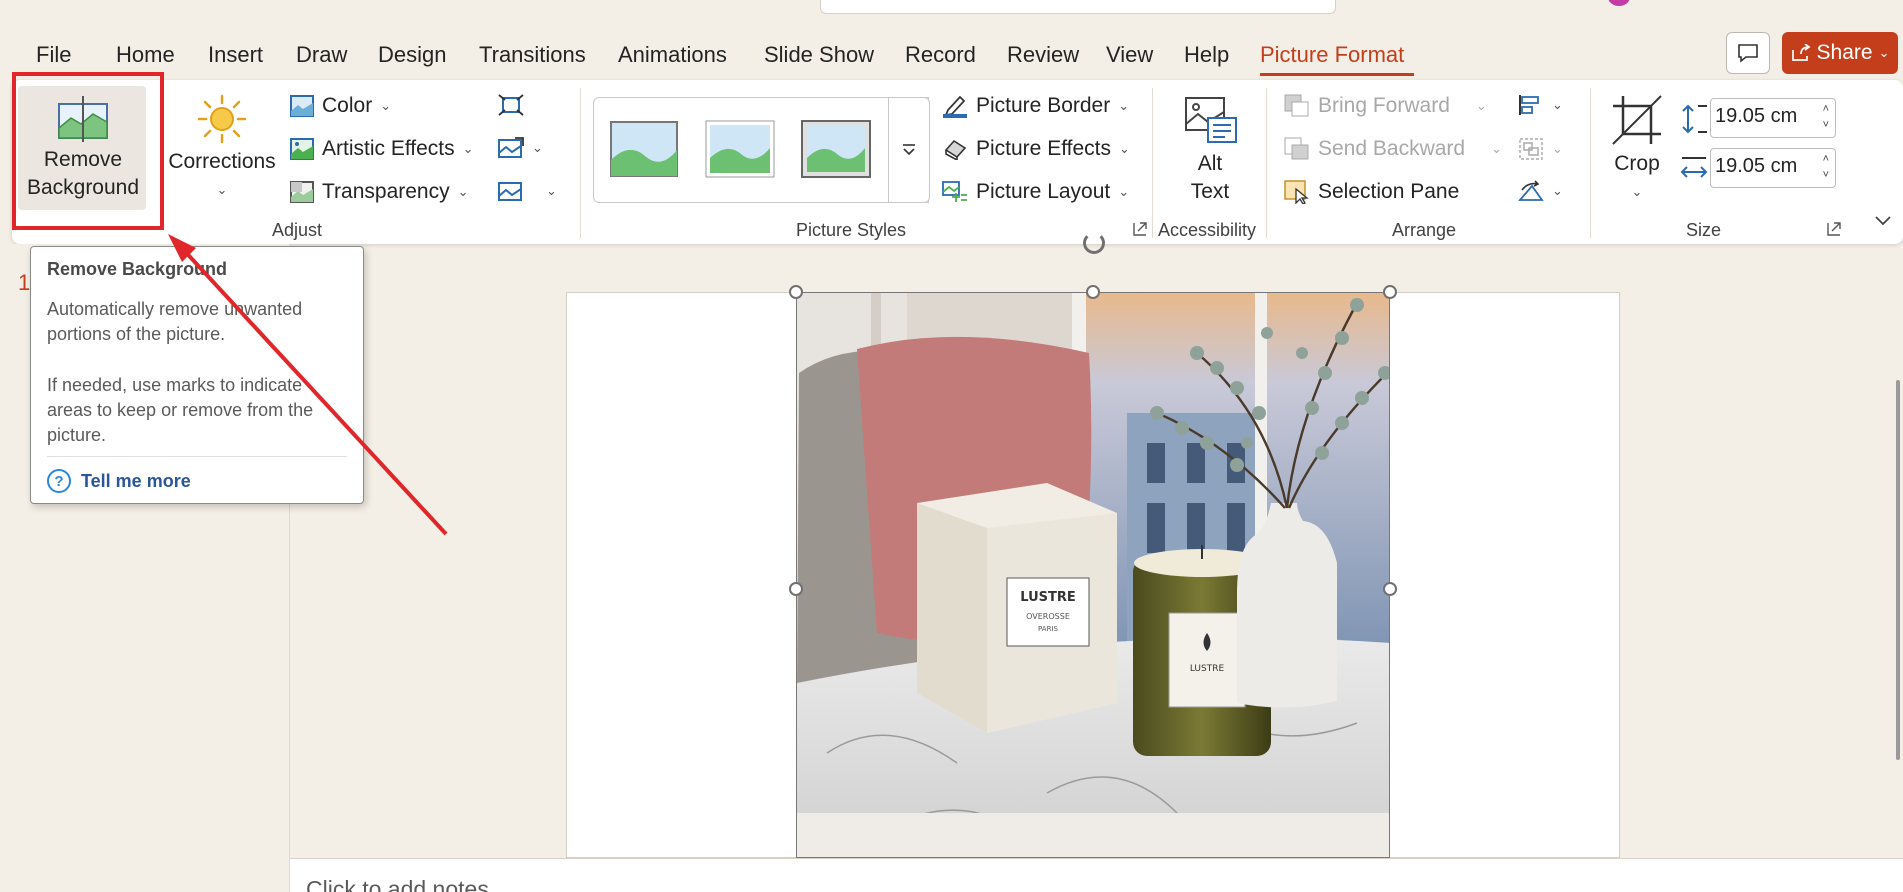  Describe the element at coordinates (386, 191) in the screenshot. I see `transparency-label: Transparency` at that location.